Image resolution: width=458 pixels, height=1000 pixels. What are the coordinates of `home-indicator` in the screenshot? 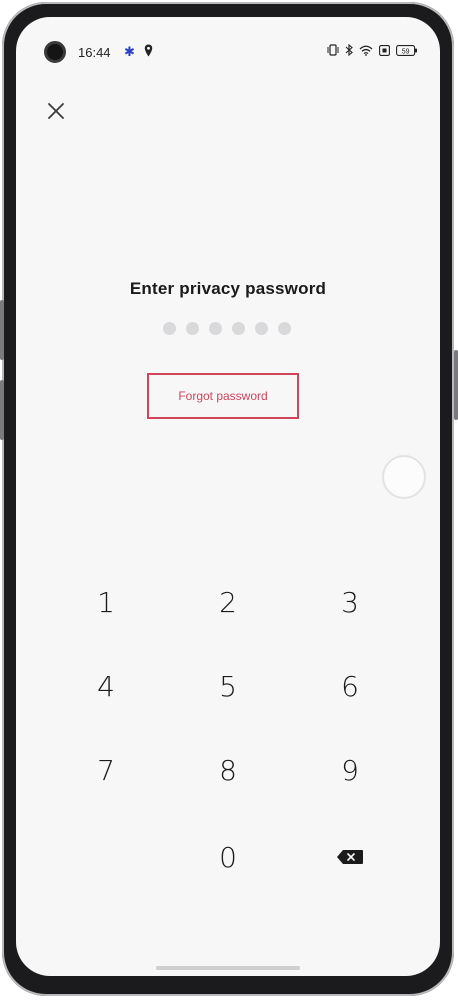 It's located at (228, 968).